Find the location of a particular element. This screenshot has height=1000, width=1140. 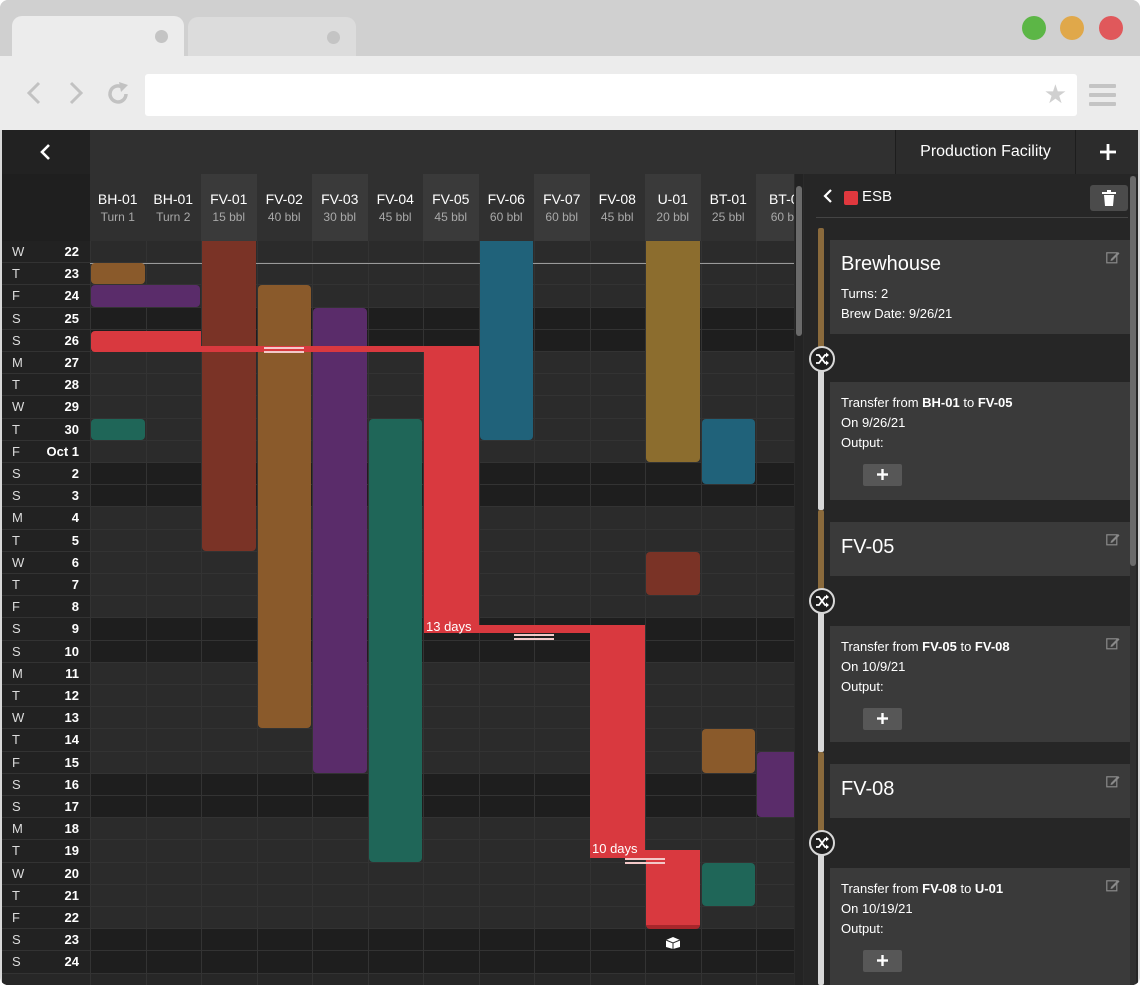

timeline-transfer-segment is located at coordinates (821, 435).